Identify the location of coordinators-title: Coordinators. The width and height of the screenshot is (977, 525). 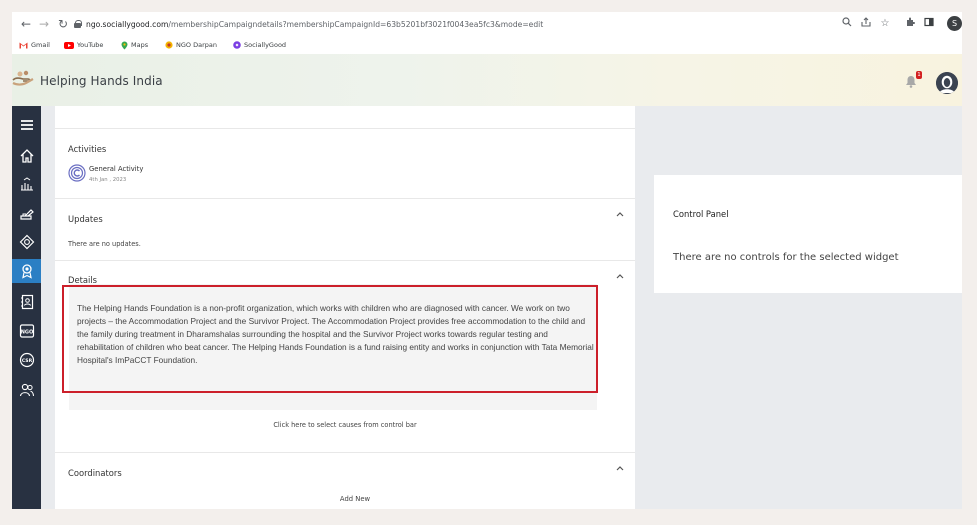
(95, 473).